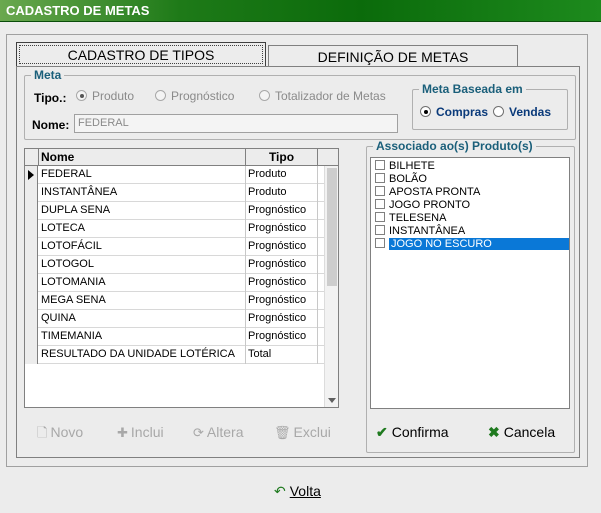 The height and width of the screenshot is (513, 601). I want to click on exclui-button: 🗑 Exclui, so click(302, 432).